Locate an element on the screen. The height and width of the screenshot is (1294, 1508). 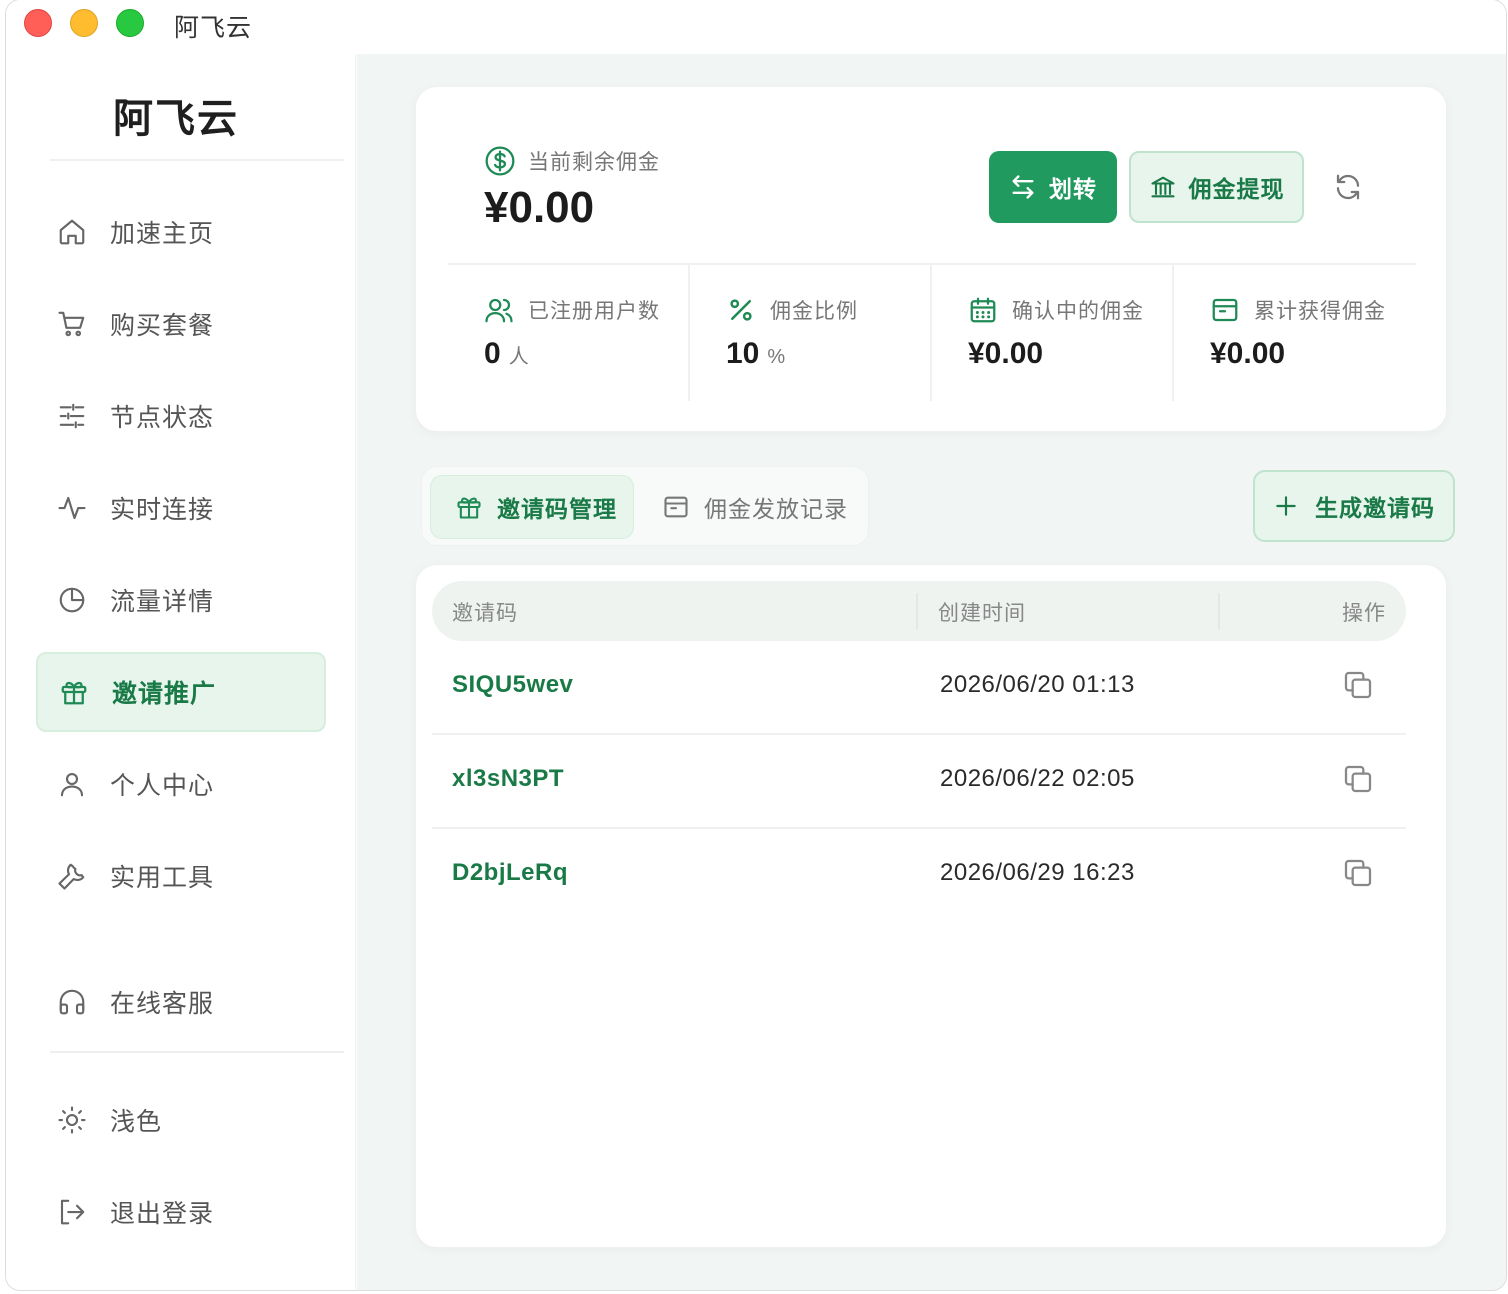
stat-unit: 人 is located at coordinates (518, 357).